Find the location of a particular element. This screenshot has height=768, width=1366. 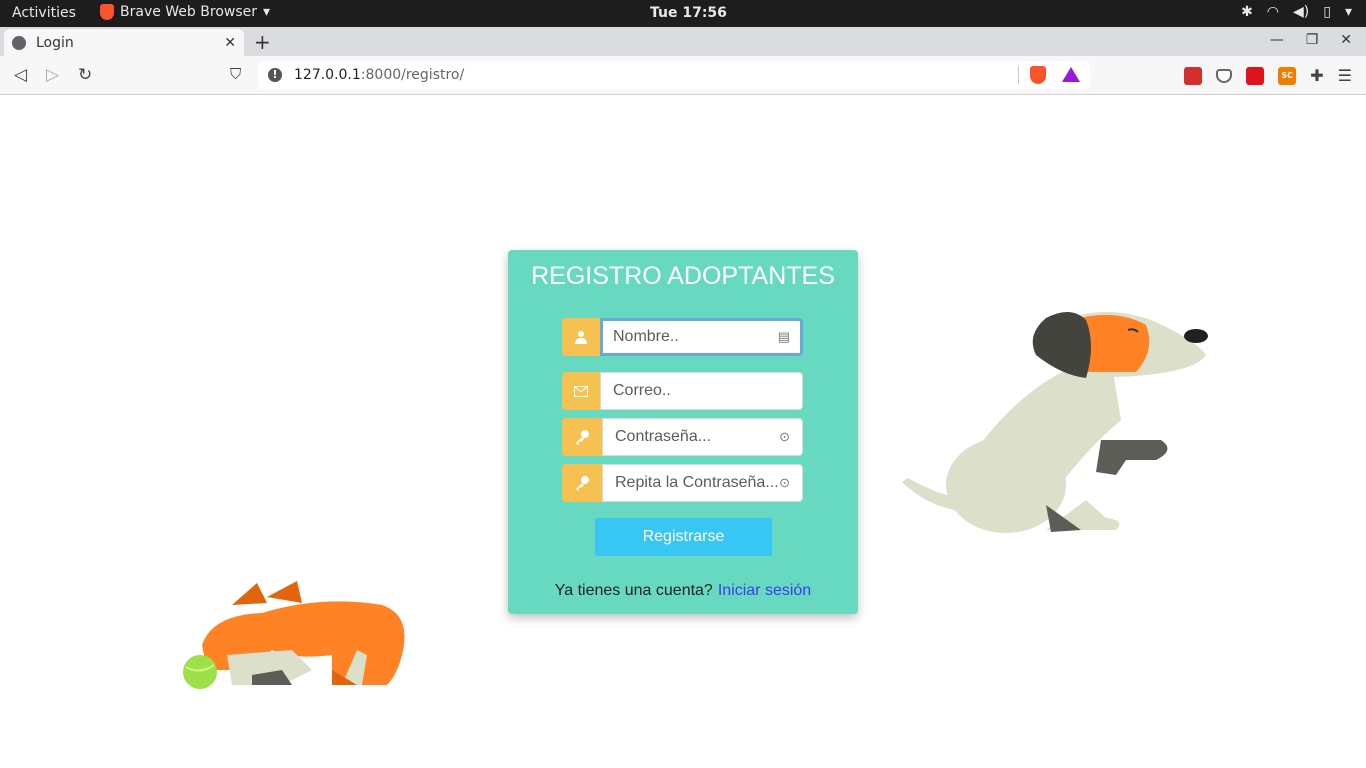

email-placeholder: Correo.. is located at coordinates (642, 390).